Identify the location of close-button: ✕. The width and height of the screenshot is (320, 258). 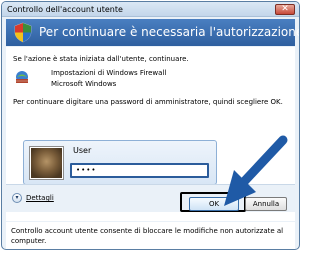
(285, 9).